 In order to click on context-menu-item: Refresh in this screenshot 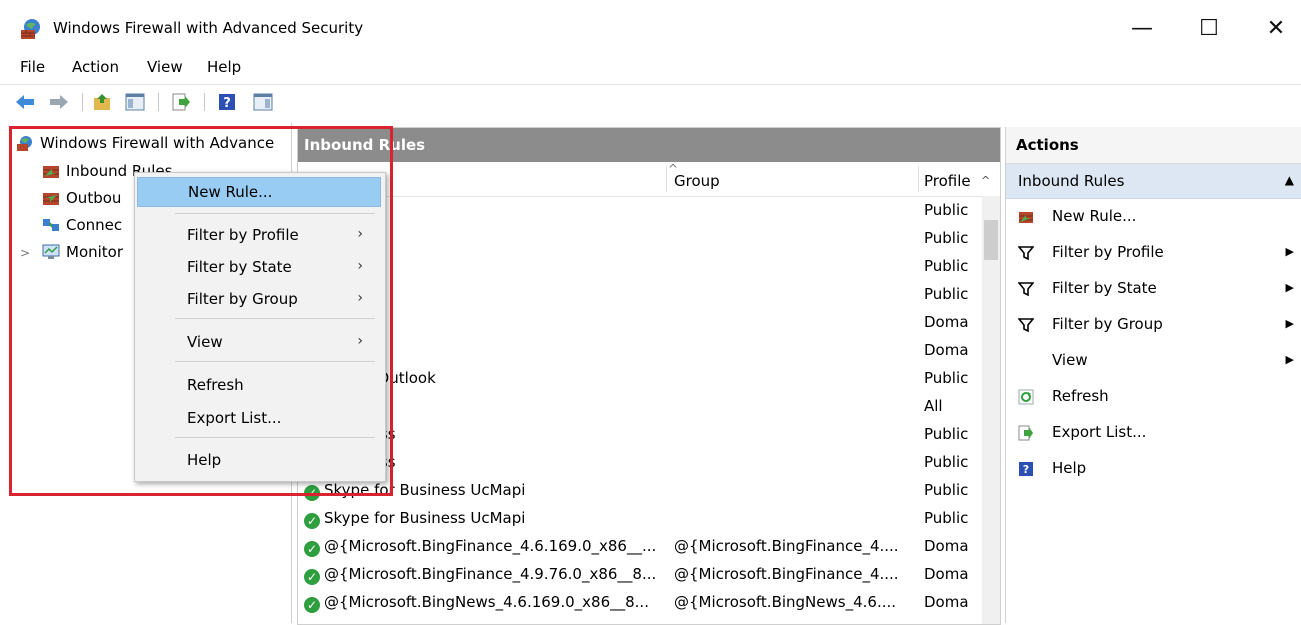, I will do `click(259, 386)`.